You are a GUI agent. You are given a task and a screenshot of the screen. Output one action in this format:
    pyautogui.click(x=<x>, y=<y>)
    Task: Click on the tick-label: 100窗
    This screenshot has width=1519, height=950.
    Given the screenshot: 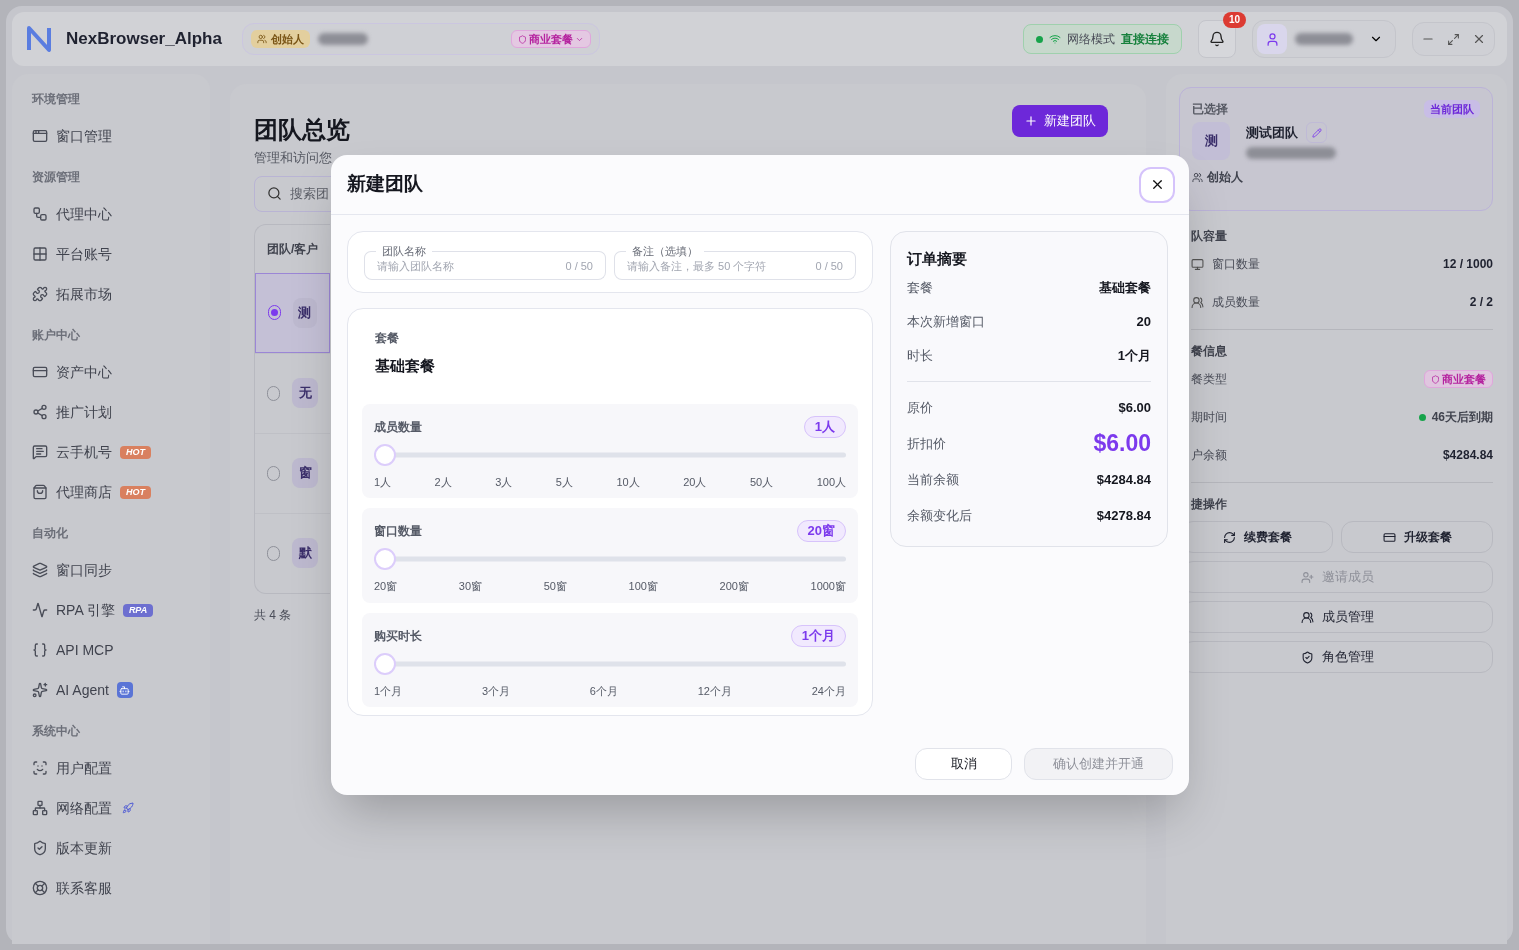 What is the action you would take?
    pyautogui.click(x=643, y=586)
    